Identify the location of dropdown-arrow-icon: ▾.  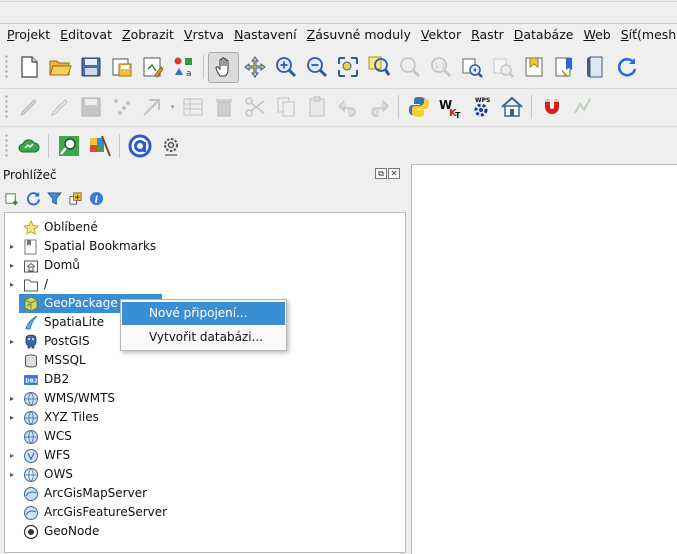
(172, 106).